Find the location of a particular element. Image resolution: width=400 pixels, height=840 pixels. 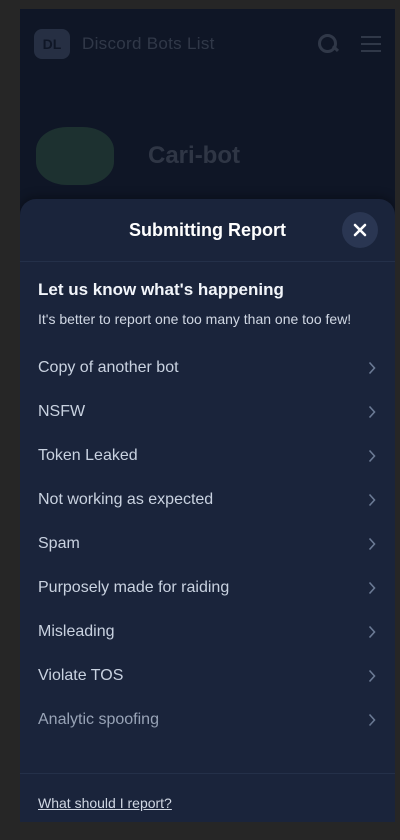

site-brand: Discord Bots List is located at coordinates (148, 43).